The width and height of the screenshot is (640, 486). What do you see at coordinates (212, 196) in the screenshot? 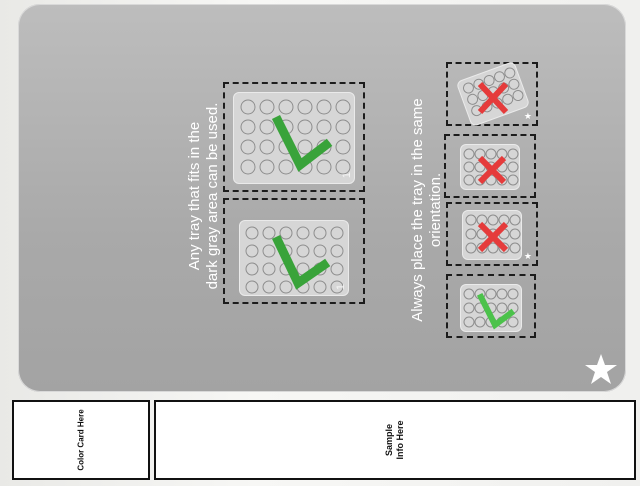
I see `instruction-any-tray-line2: dark gray area can be used.` at bounding box center [212, 196].